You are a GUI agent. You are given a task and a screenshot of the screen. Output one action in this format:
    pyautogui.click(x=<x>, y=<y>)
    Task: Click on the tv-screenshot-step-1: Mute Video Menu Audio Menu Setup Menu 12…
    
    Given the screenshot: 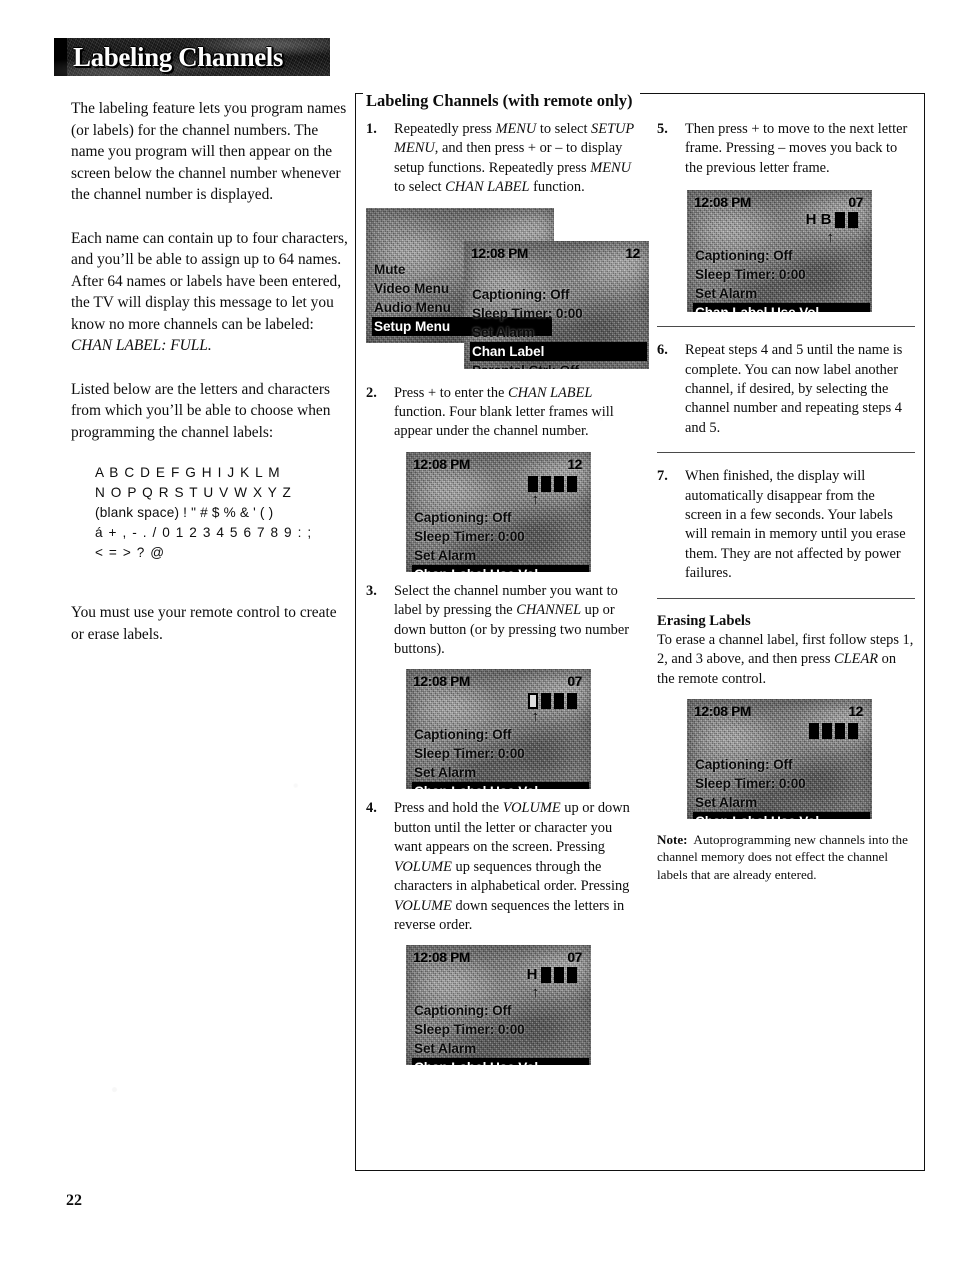 What is the action you would take?
    pyautogui.click(x=507, y=291)
    